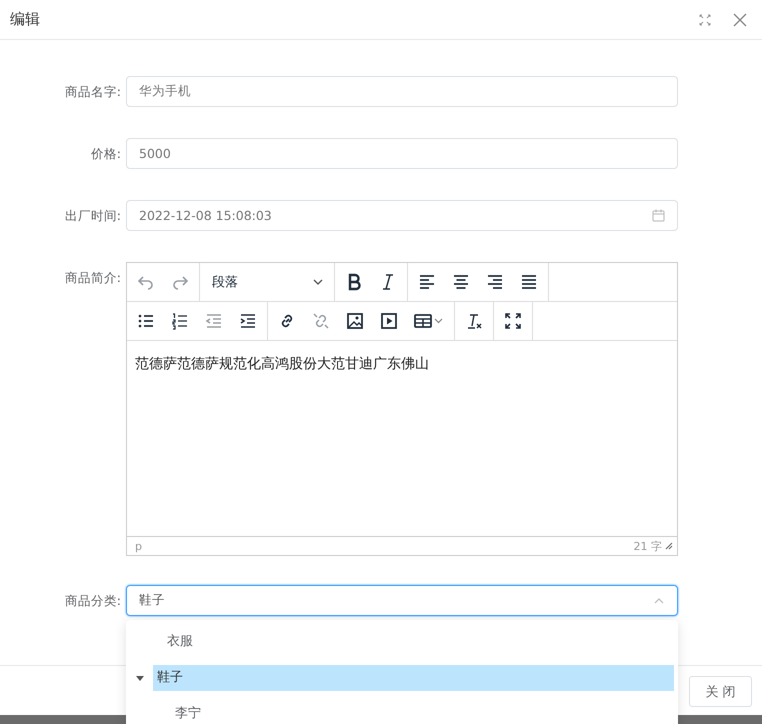  What do you see at coordinates (93, 216) in the screenshot?
I see `field-label: 出厂时间:` at bounding box center [93, 216].